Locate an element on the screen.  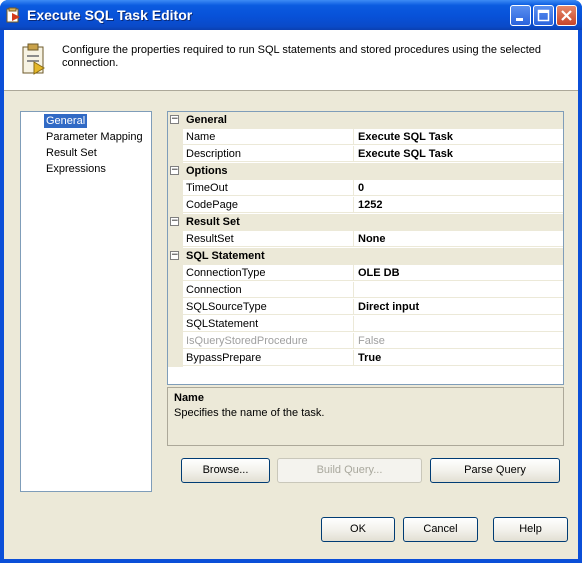
close-icon is located at coordinates (566, 15).